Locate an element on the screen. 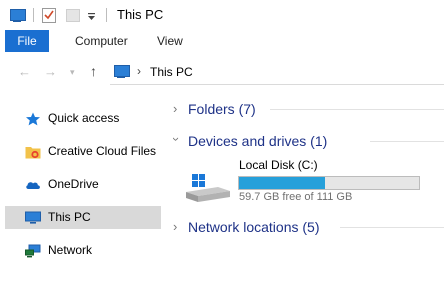 The width and height of the screenshot is (444, 300). sidebar-item-label: Creative Cloud Files is located at coordinates (102, 151).